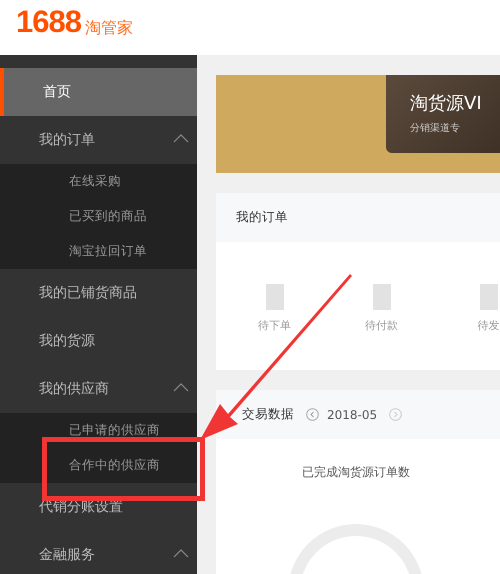 Image resolution: width=500 pixels, height=574 pixels. I want to click on sidebar-subitem: 已买到的商品, so click(98, 216).